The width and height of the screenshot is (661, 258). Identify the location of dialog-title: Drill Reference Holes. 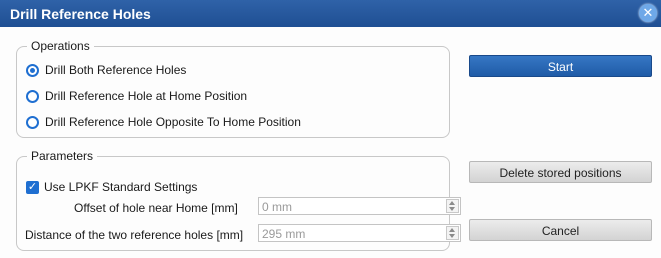
(80, 14).